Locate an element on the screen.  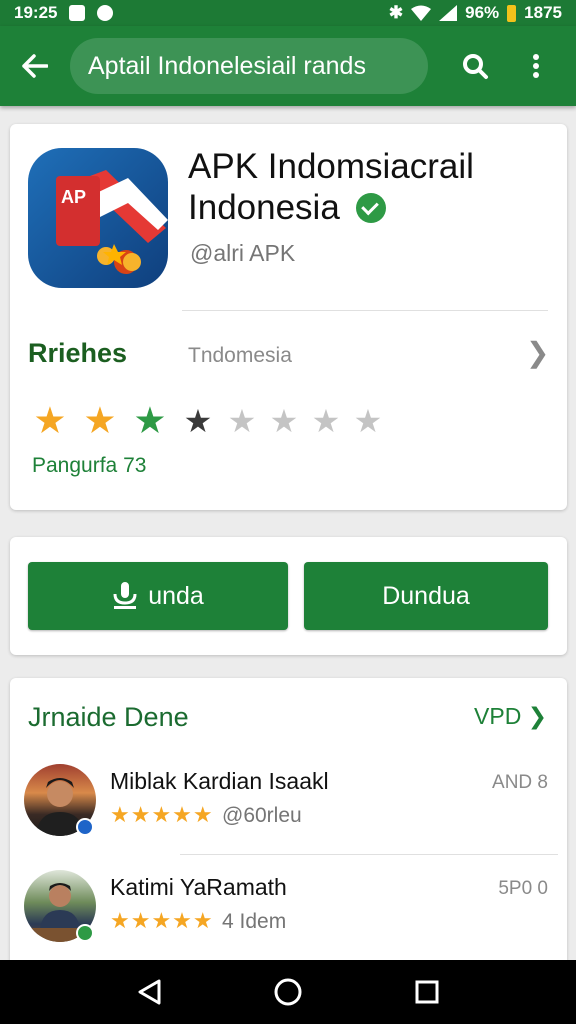
category-value: Tndomesia is located at coordinates (240, 356).